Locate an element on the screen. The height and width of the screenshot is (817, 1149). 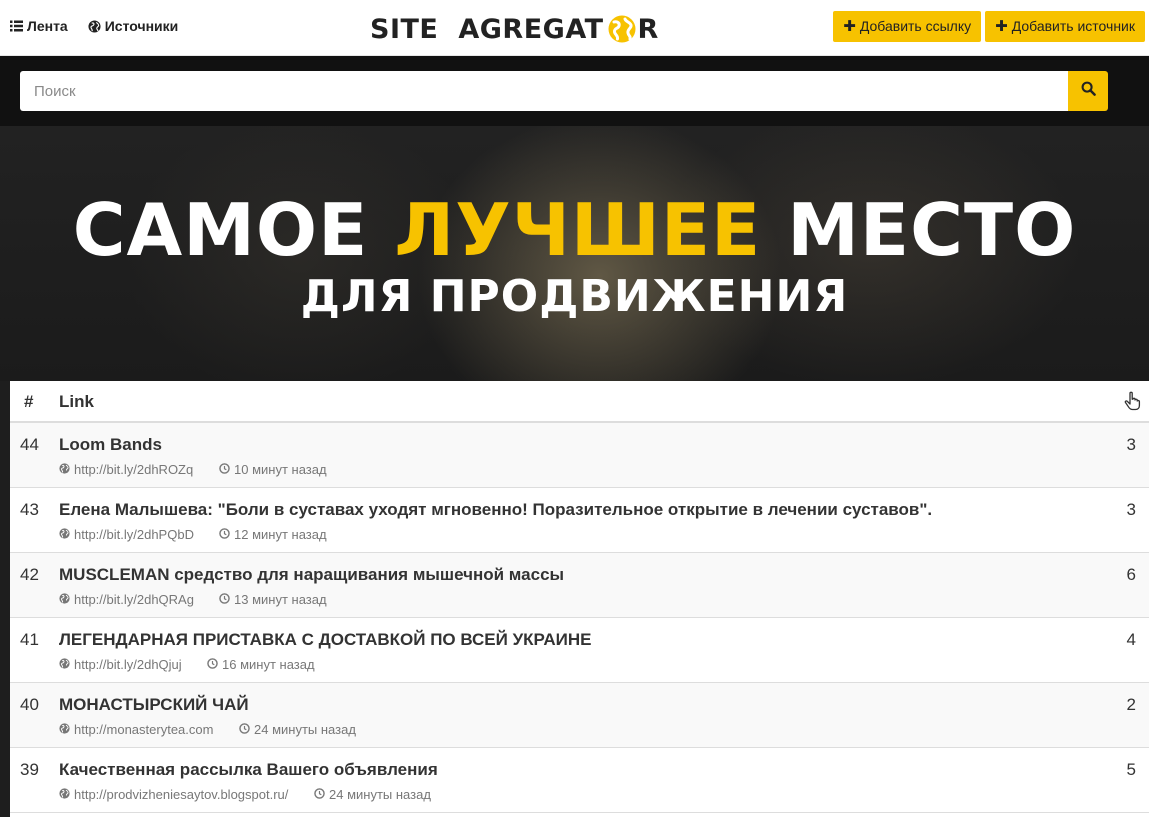
globe-logo-icon is located at coordinates (622, 29).